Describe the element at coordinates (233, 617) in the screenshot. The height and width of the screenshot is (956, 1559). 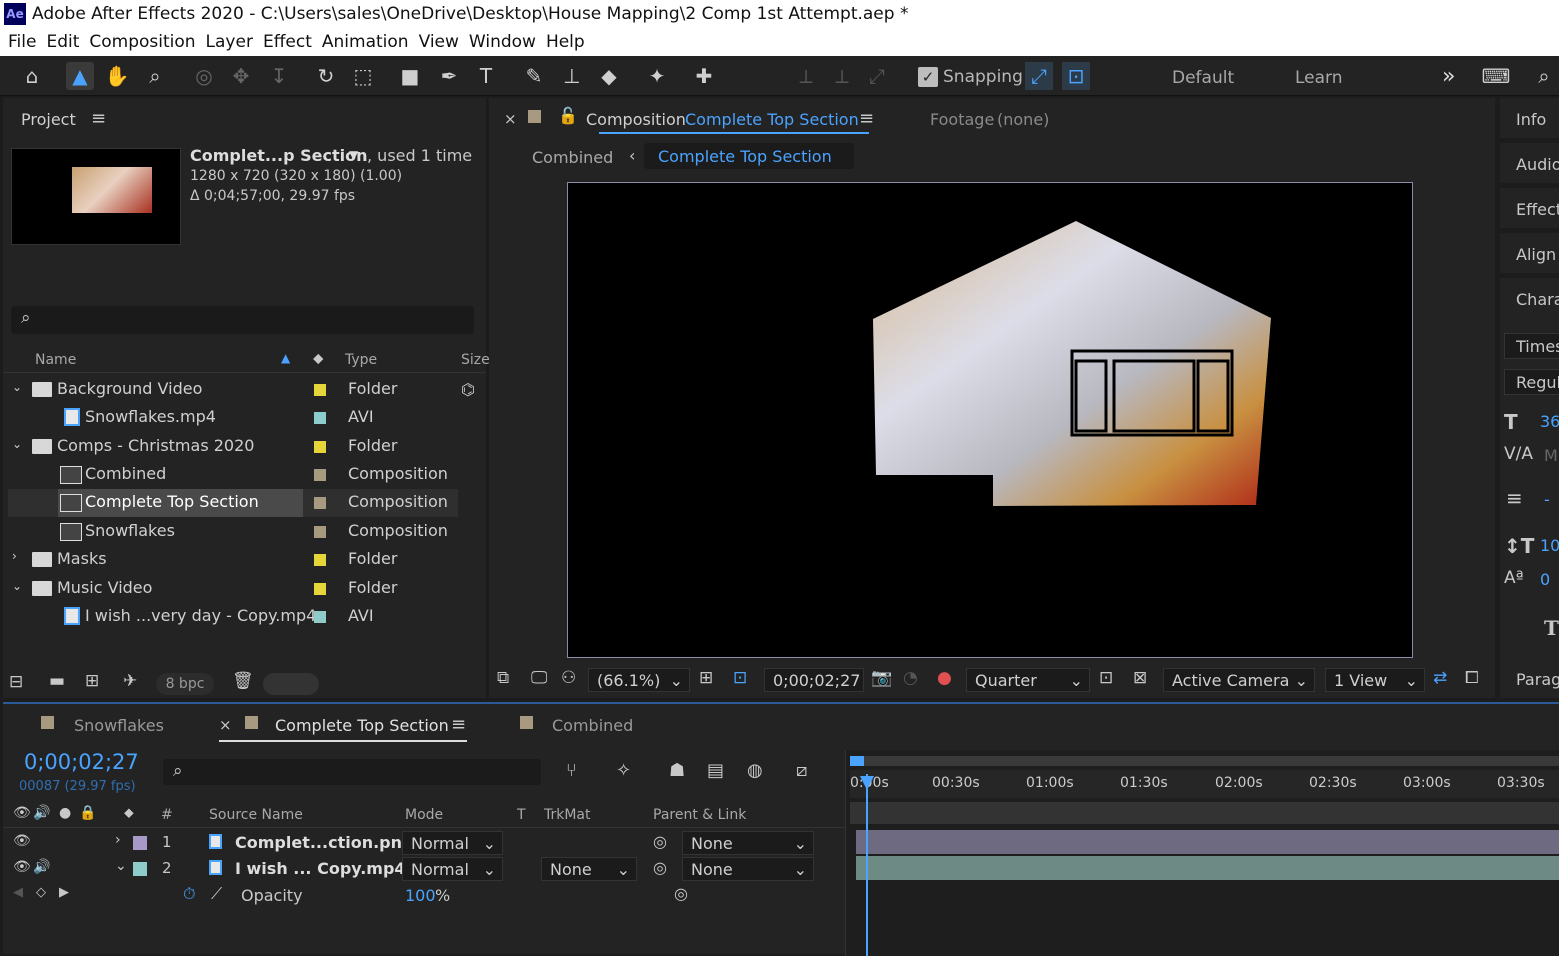
I see `project-item: I wish ...very day - Copy.mp4 AVI` at that location.